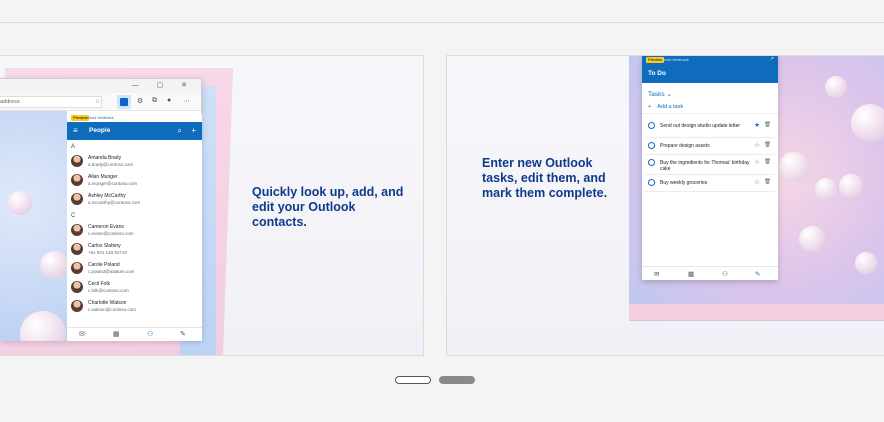 The width and height of the screenshot is (884, 422). I want to click on task-text: Send out design studio update letter, so click(700, 126).